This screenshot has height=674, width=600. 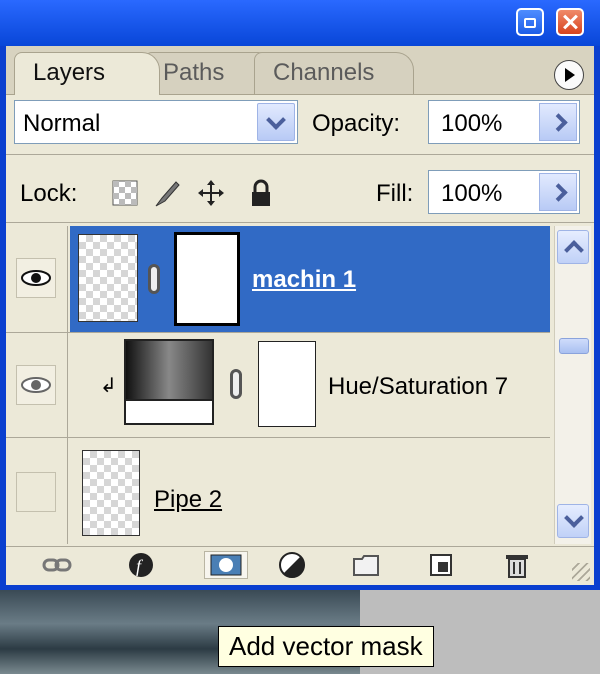 I want to click on adjustment-layer-icon, so click(x=293, y=565).